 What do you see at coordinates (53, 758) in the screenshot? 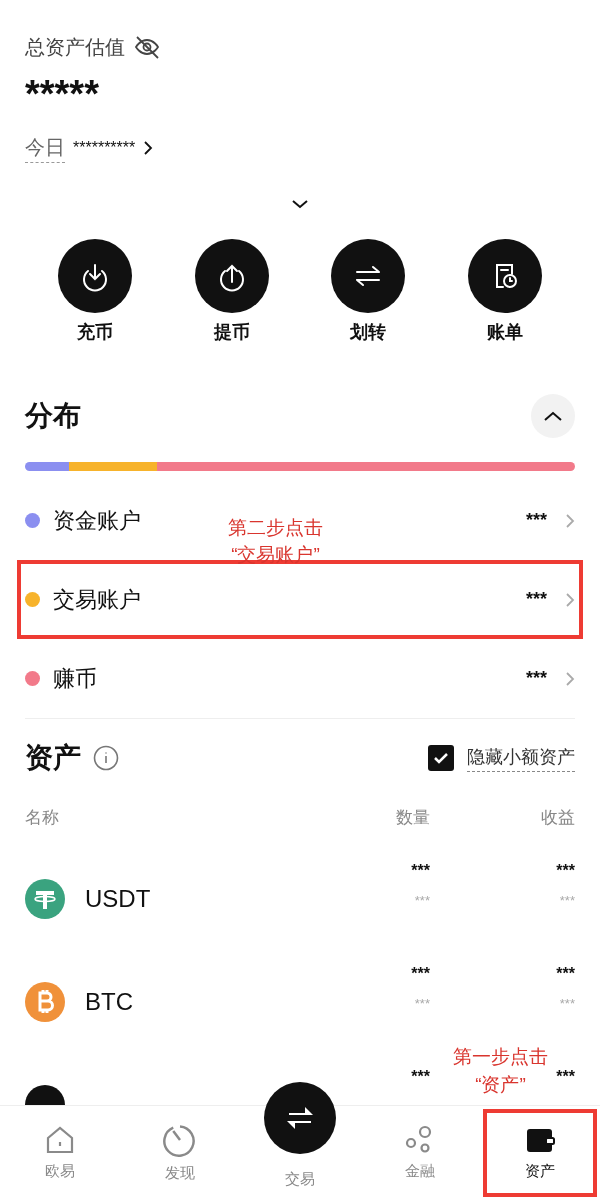
I see `section-title: 资产` at bounding box center [53, 758].